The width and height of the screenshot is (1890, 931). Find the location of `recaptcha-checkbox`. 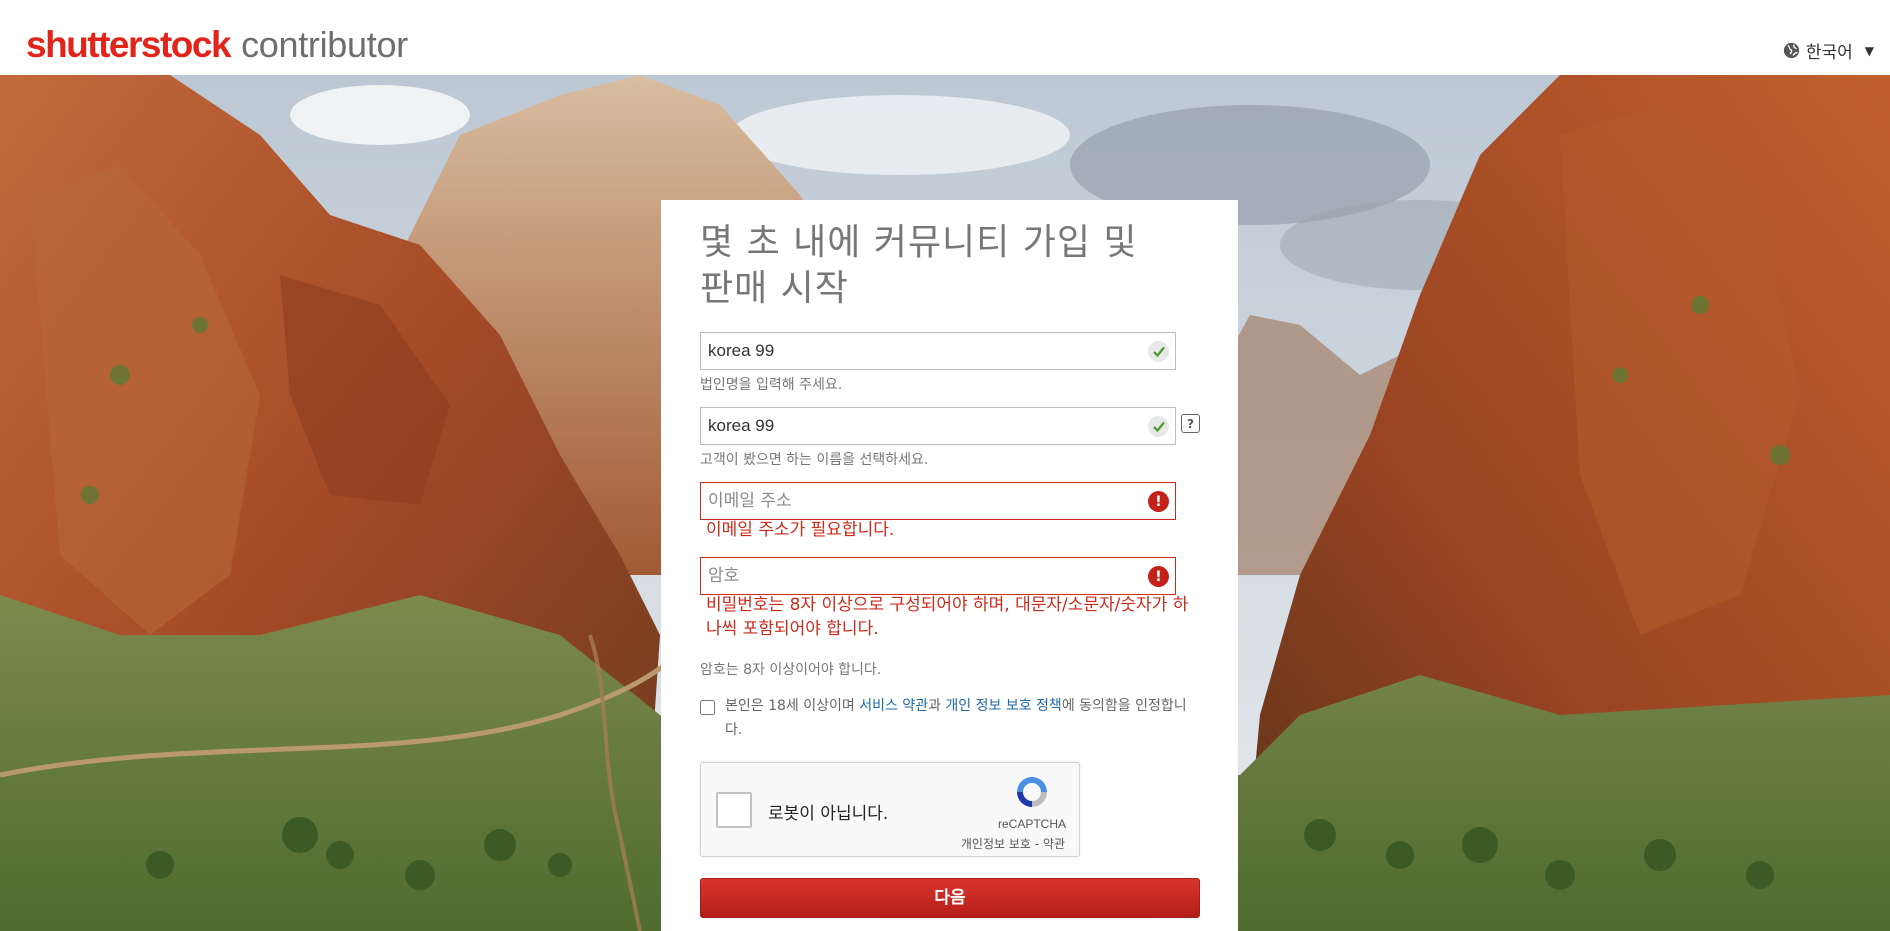

recaptcha-checkbox is located at coordinates (734, 810).